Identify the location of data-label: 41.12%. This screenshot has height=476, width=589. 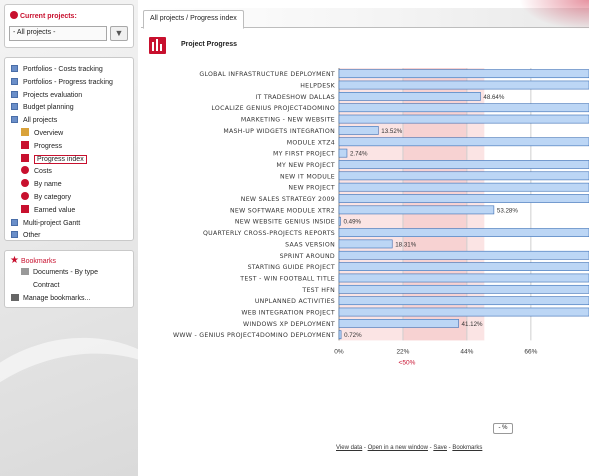
(472, 324).